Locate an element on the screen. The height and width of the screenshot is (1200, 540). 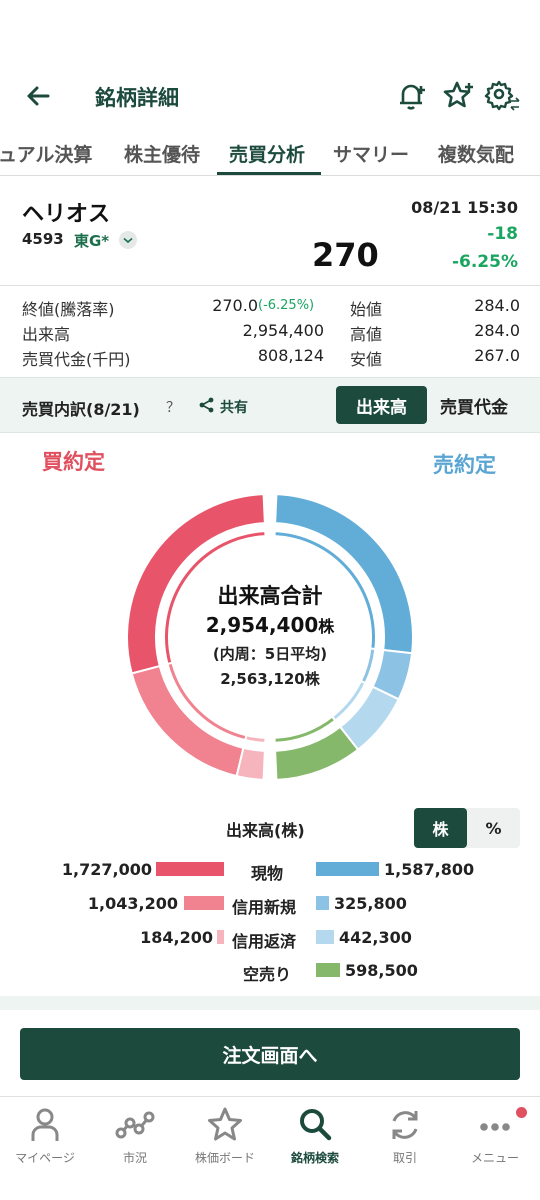
inner-ring-note: (内周：5日平均) is located at coordinates (270, 654).